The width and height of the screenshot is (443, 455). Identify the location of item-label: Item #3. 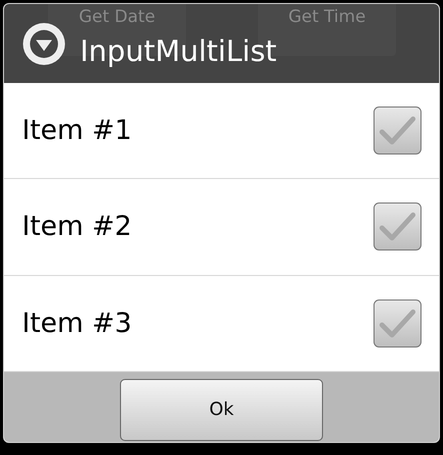
(77, 323).